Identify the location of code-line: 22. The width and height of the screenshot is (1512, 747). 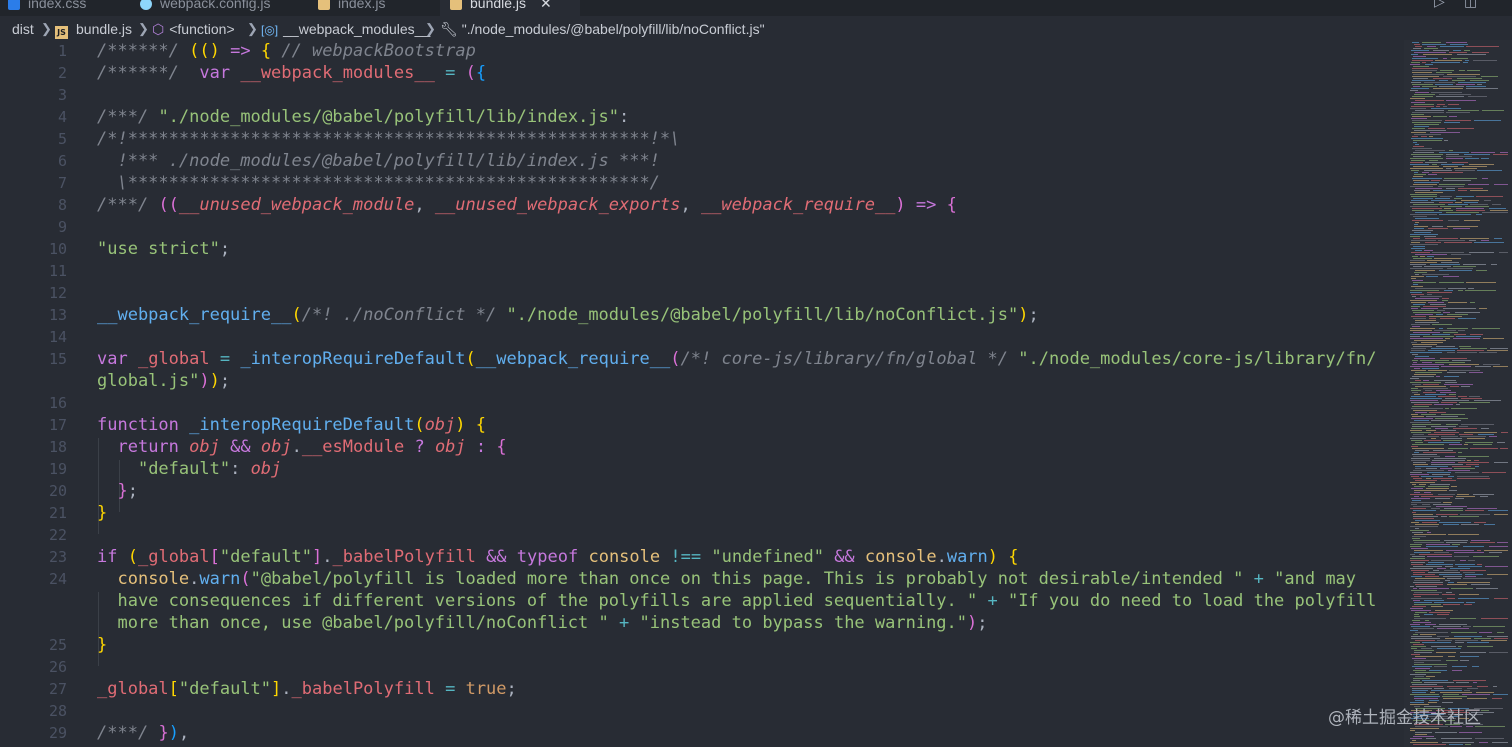
(700, 535).